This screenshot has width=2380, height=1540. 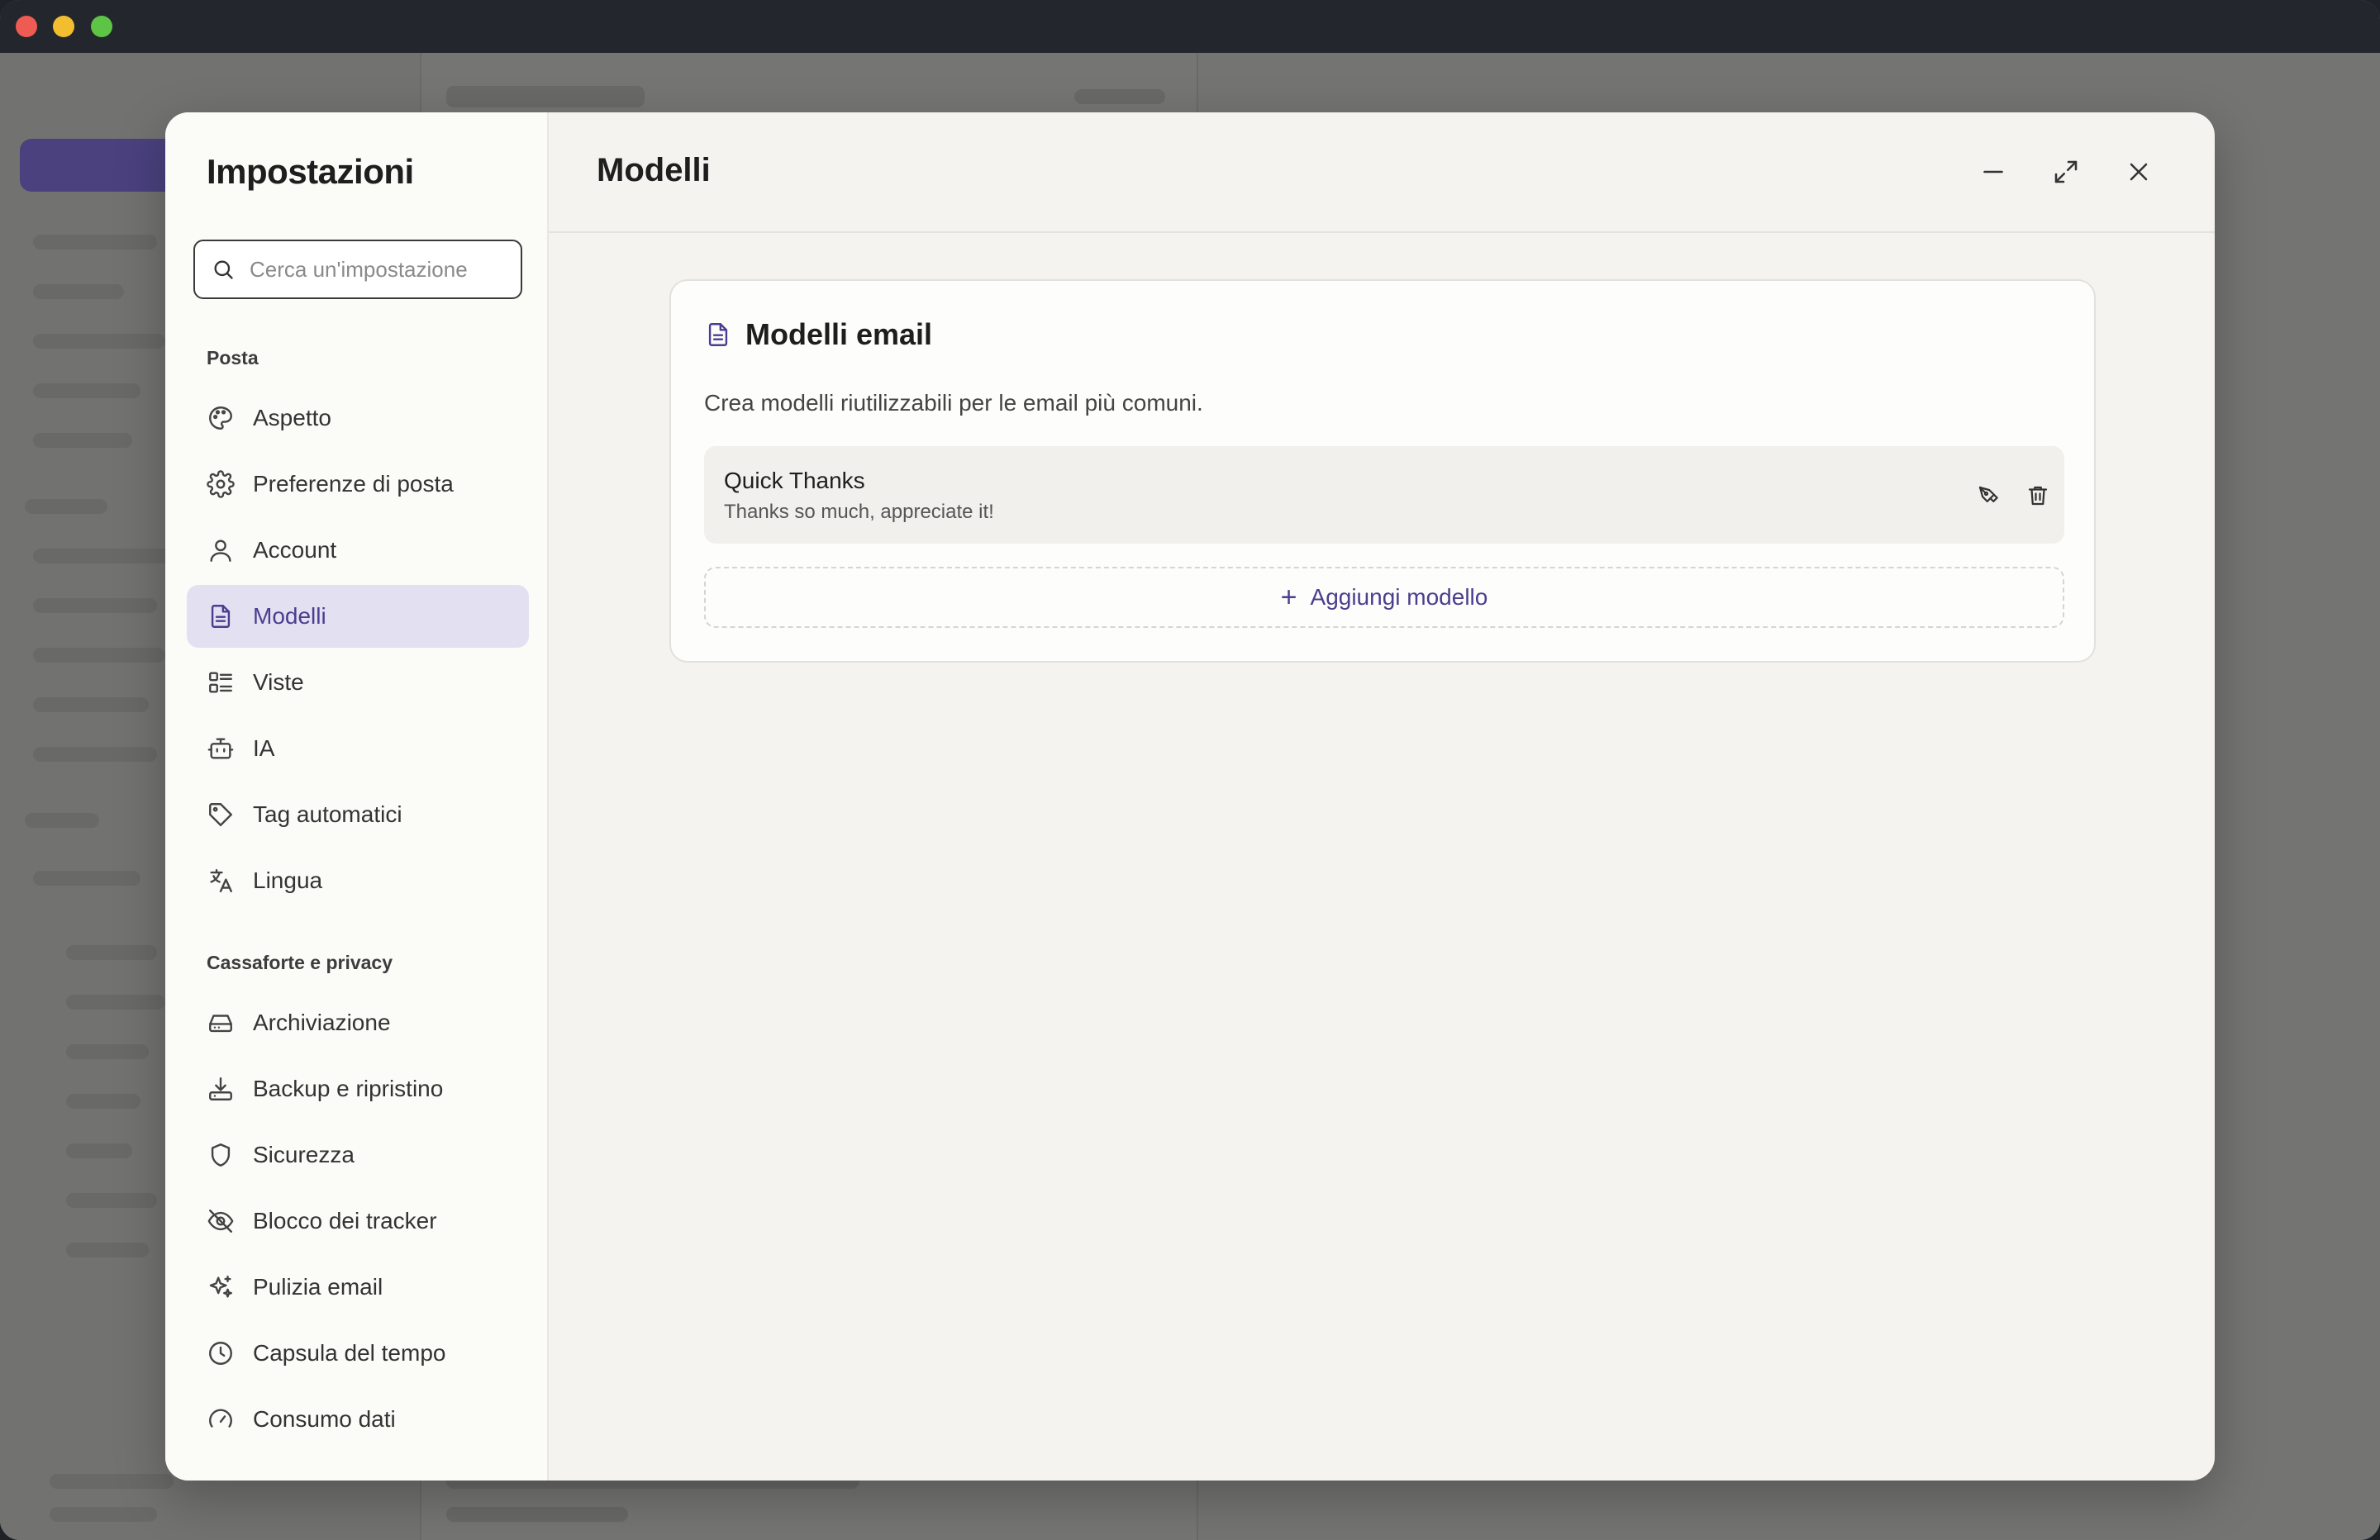 What do you see at coordinates (300, 962) in the screenshot?
I see `section-label-vault: Cassaforte e privacy` at bounding box center [300, 962].